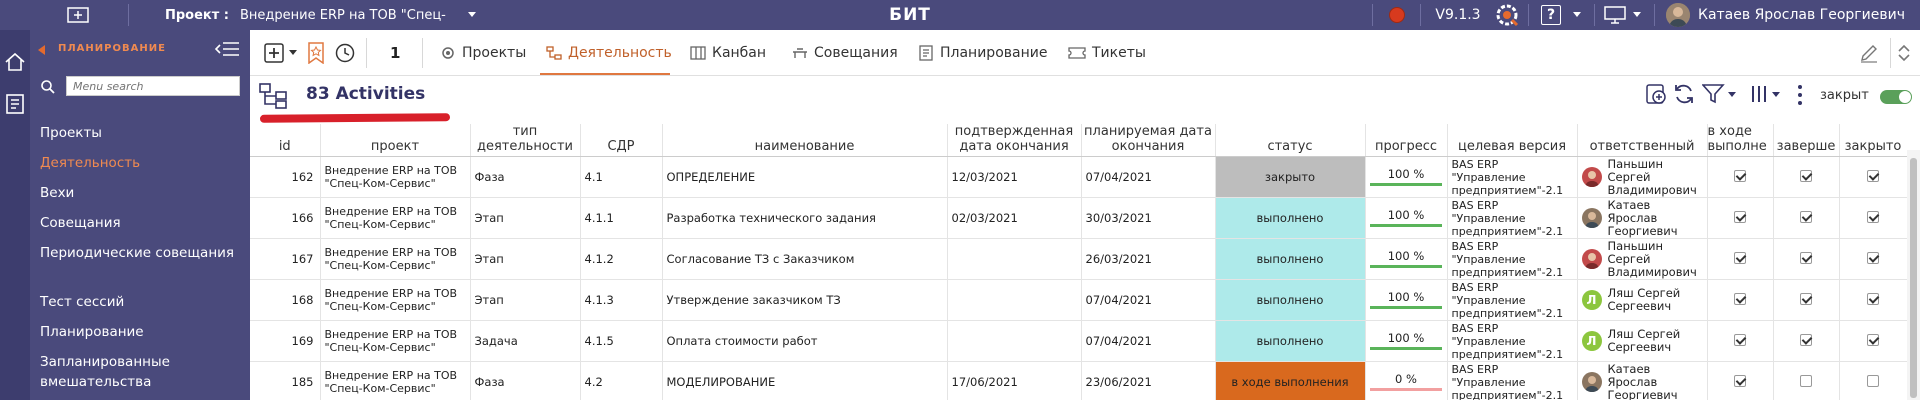 The width and height of the screenshot is (1920, 400). Describe the element at coordinates (316, 53) in the screenshot. I see `bookmark-star-icon` at that location.